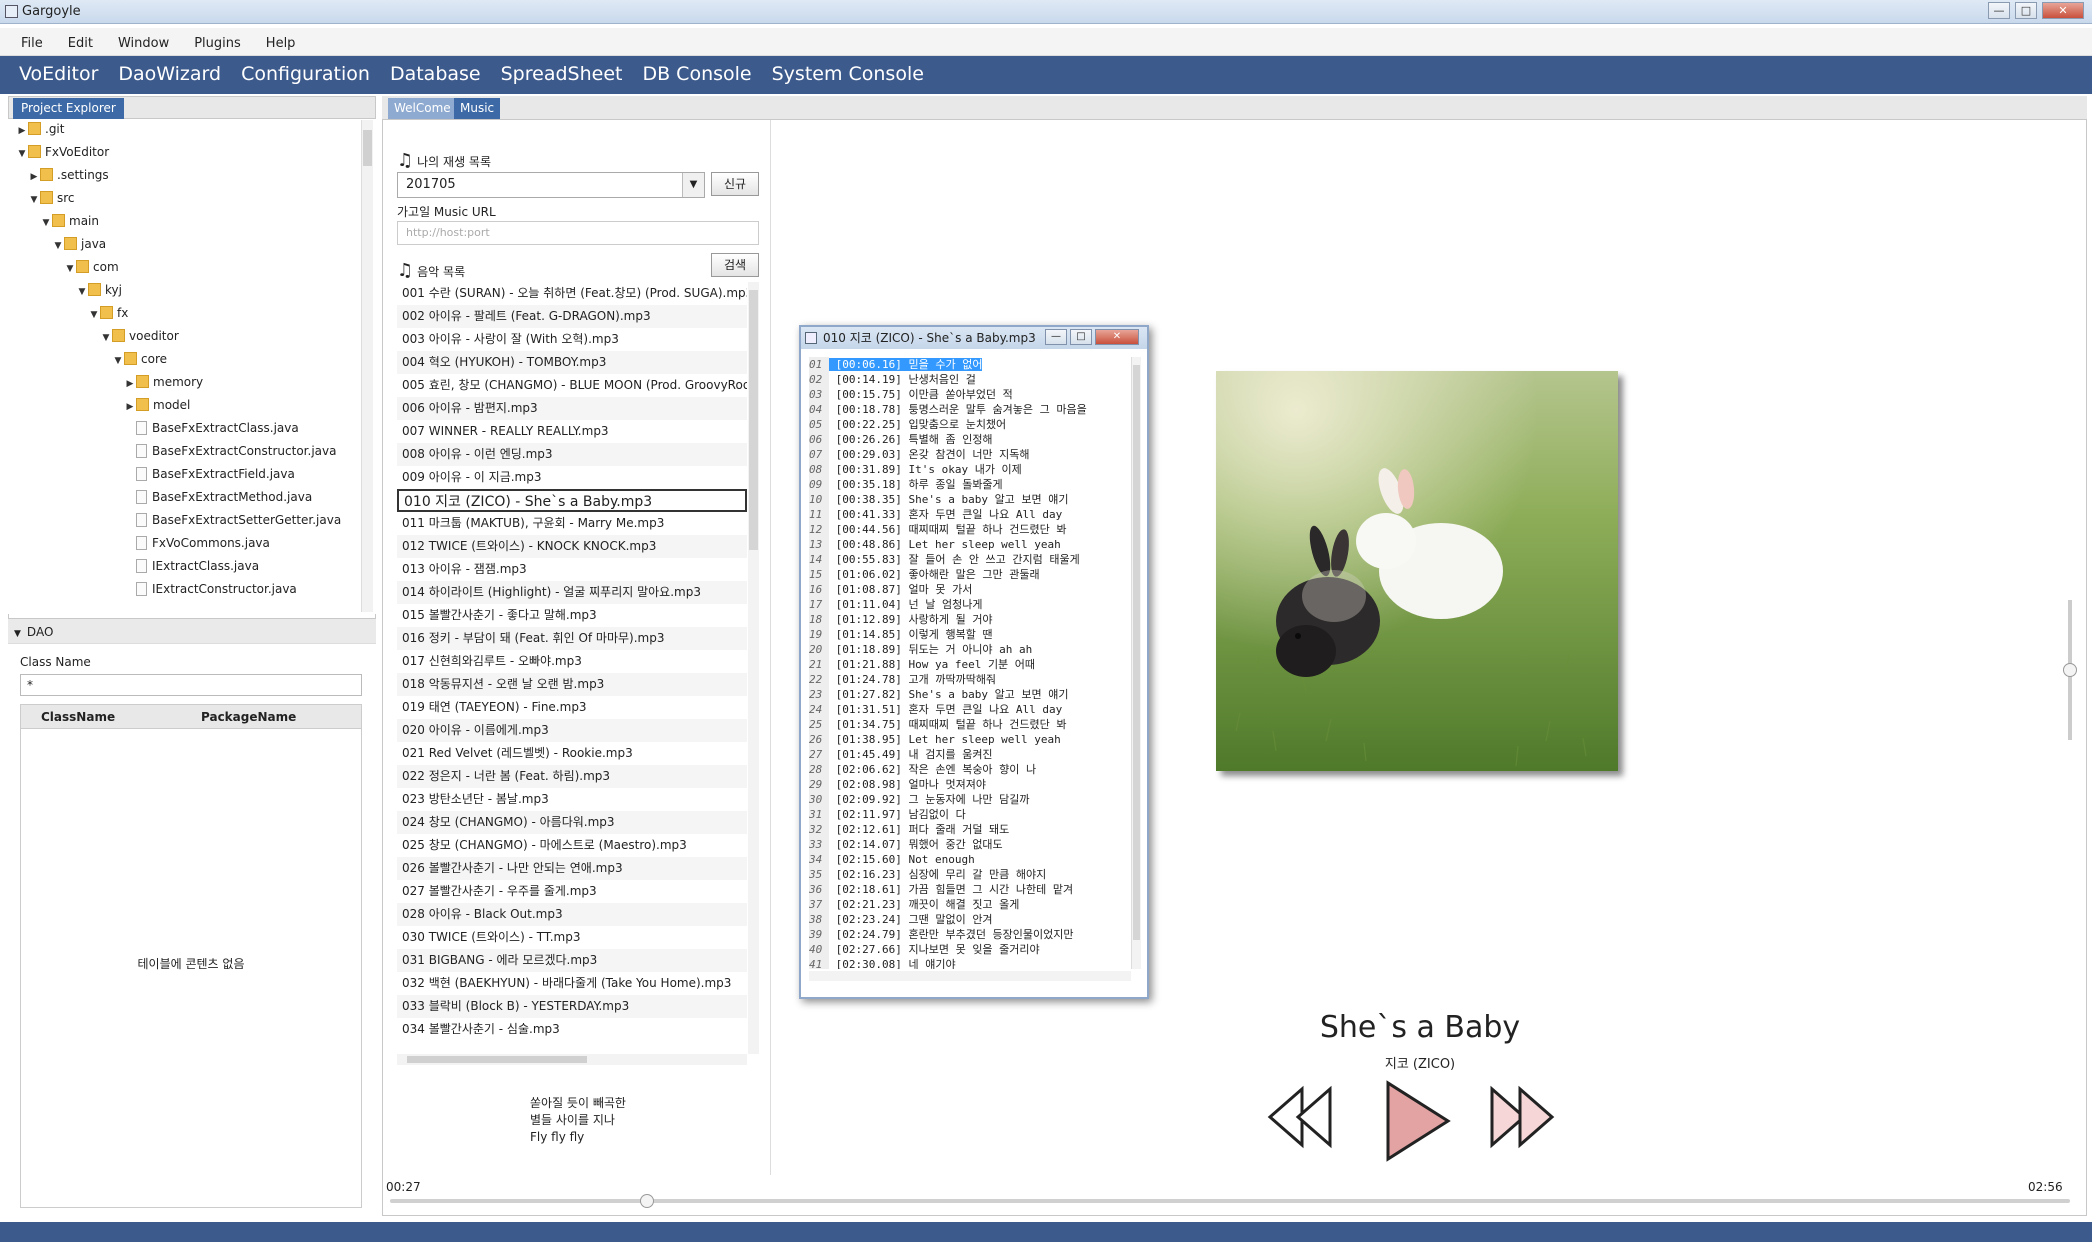 The width and height of the screenshot is (2092, 1242). I want to click on tree-item: IExtractClass.java, so click(191, 566).